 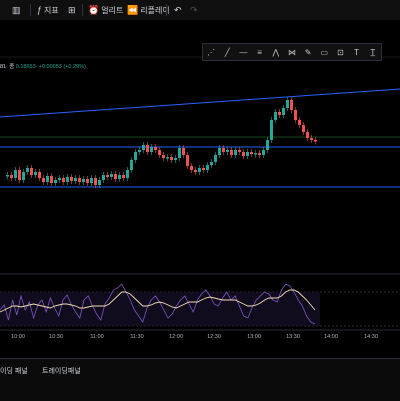 What do you see at coordinates (259, 52) in the screenshot?
I see `fib-icon: ≡` at bounding box center [259, 52].